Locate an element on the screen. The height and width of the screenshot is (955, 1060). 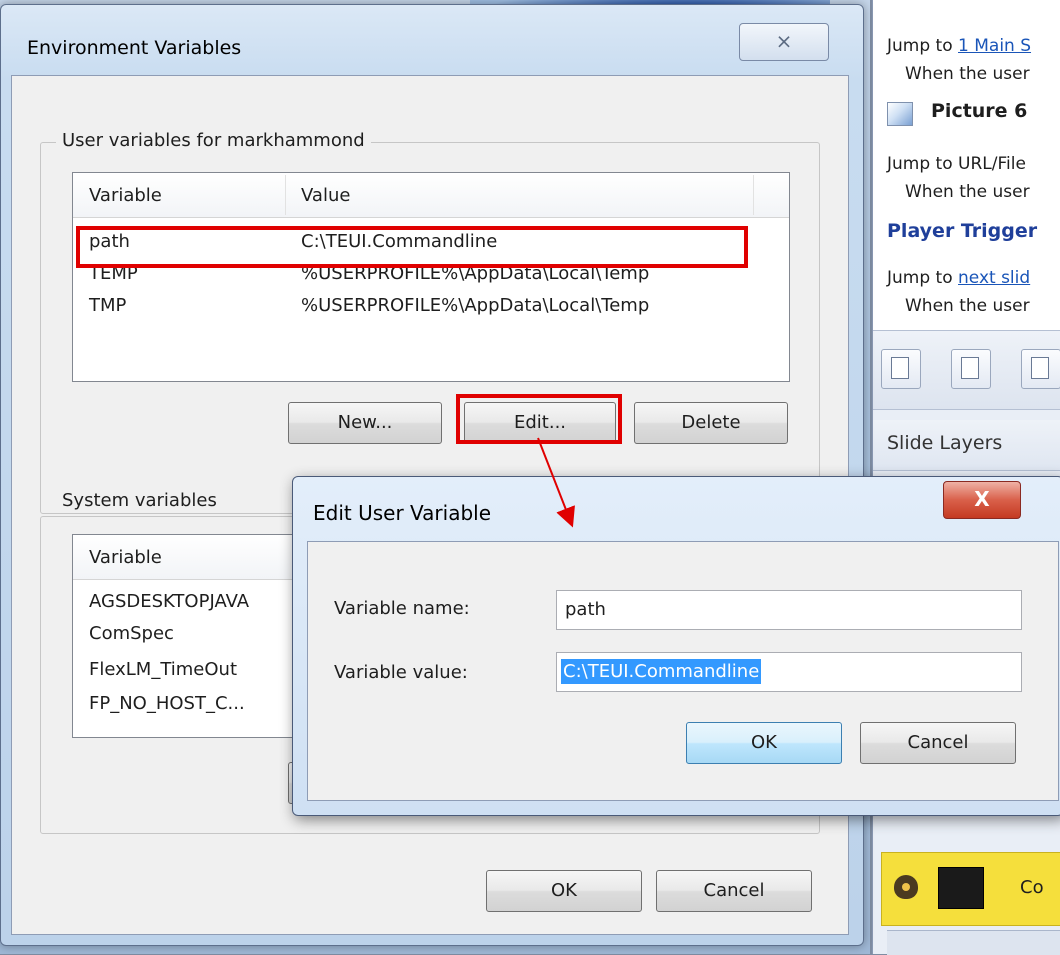
row-variable: ComSpec is located at coordinates (131, 633).